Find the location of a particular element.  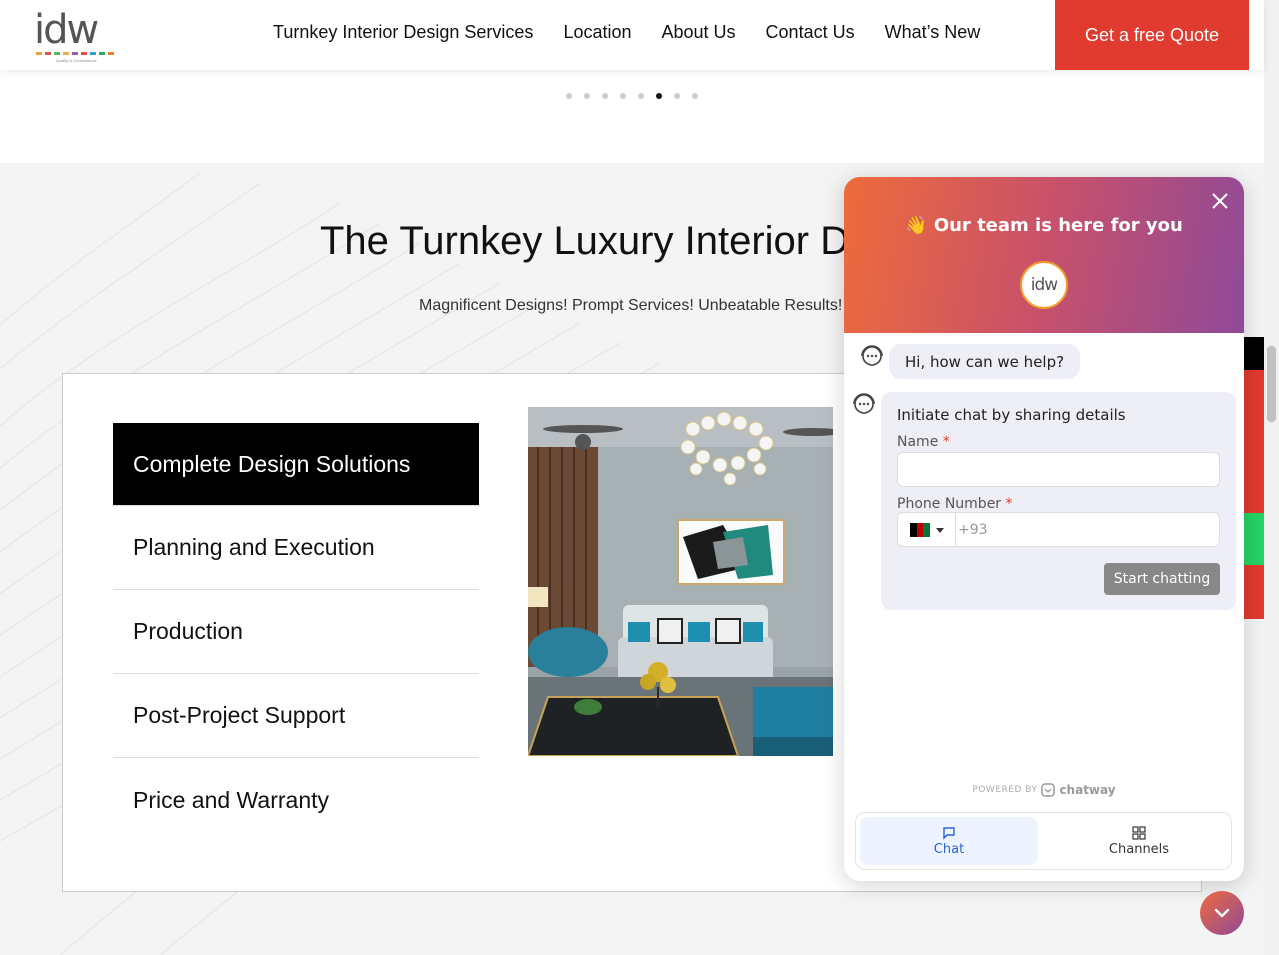

floating-side-buttons is located at coordinates (1253, 478).